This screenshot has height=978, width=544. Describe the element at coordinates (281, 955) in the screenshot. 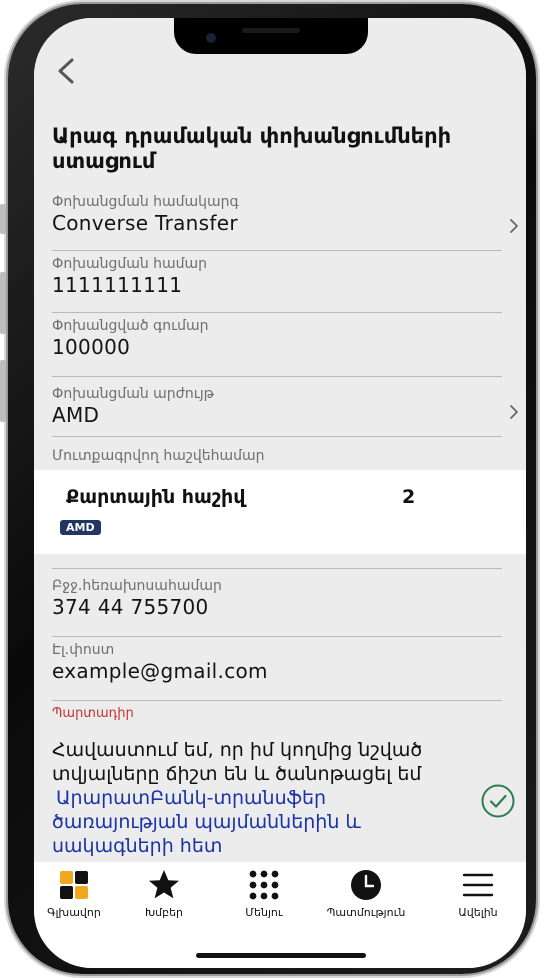

I see `home-indicator` at that location.